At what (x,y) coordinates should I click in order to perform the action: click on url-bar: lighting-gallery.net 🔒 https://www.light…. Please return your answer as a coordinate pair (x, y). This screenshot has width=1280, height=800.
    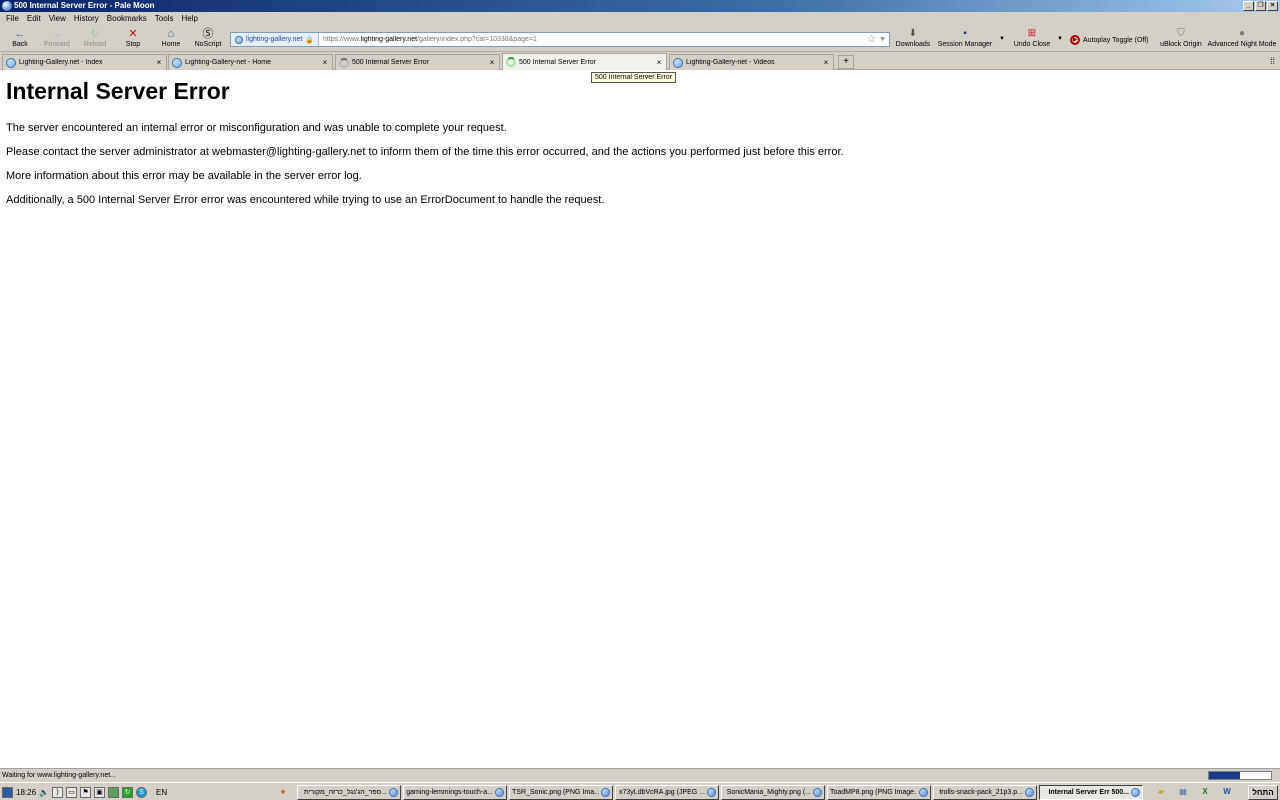
    Looking at the image, I should click on (560, 39).